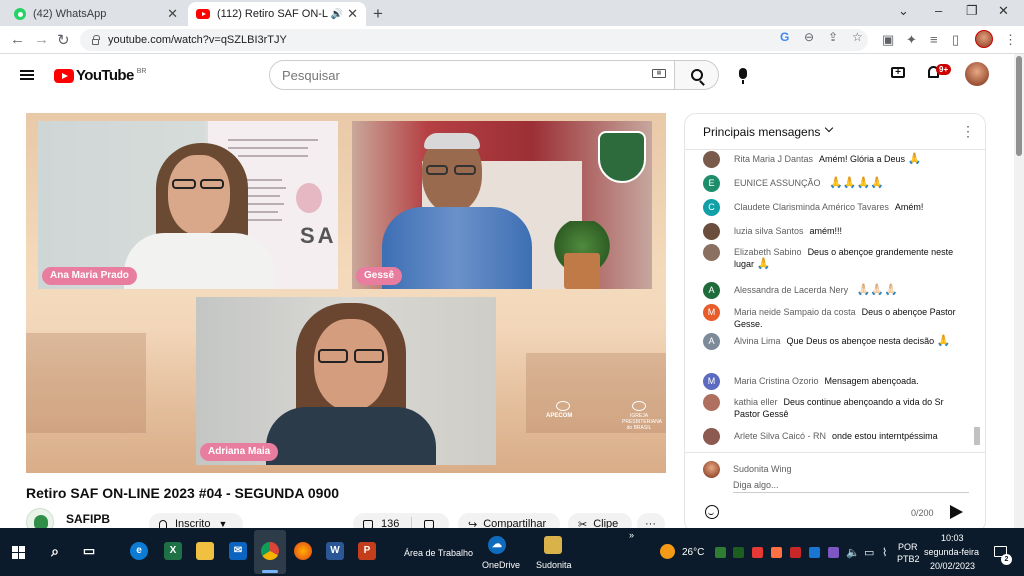  I want to click on youtube-logo: YouTube BR, so click(100, 75).